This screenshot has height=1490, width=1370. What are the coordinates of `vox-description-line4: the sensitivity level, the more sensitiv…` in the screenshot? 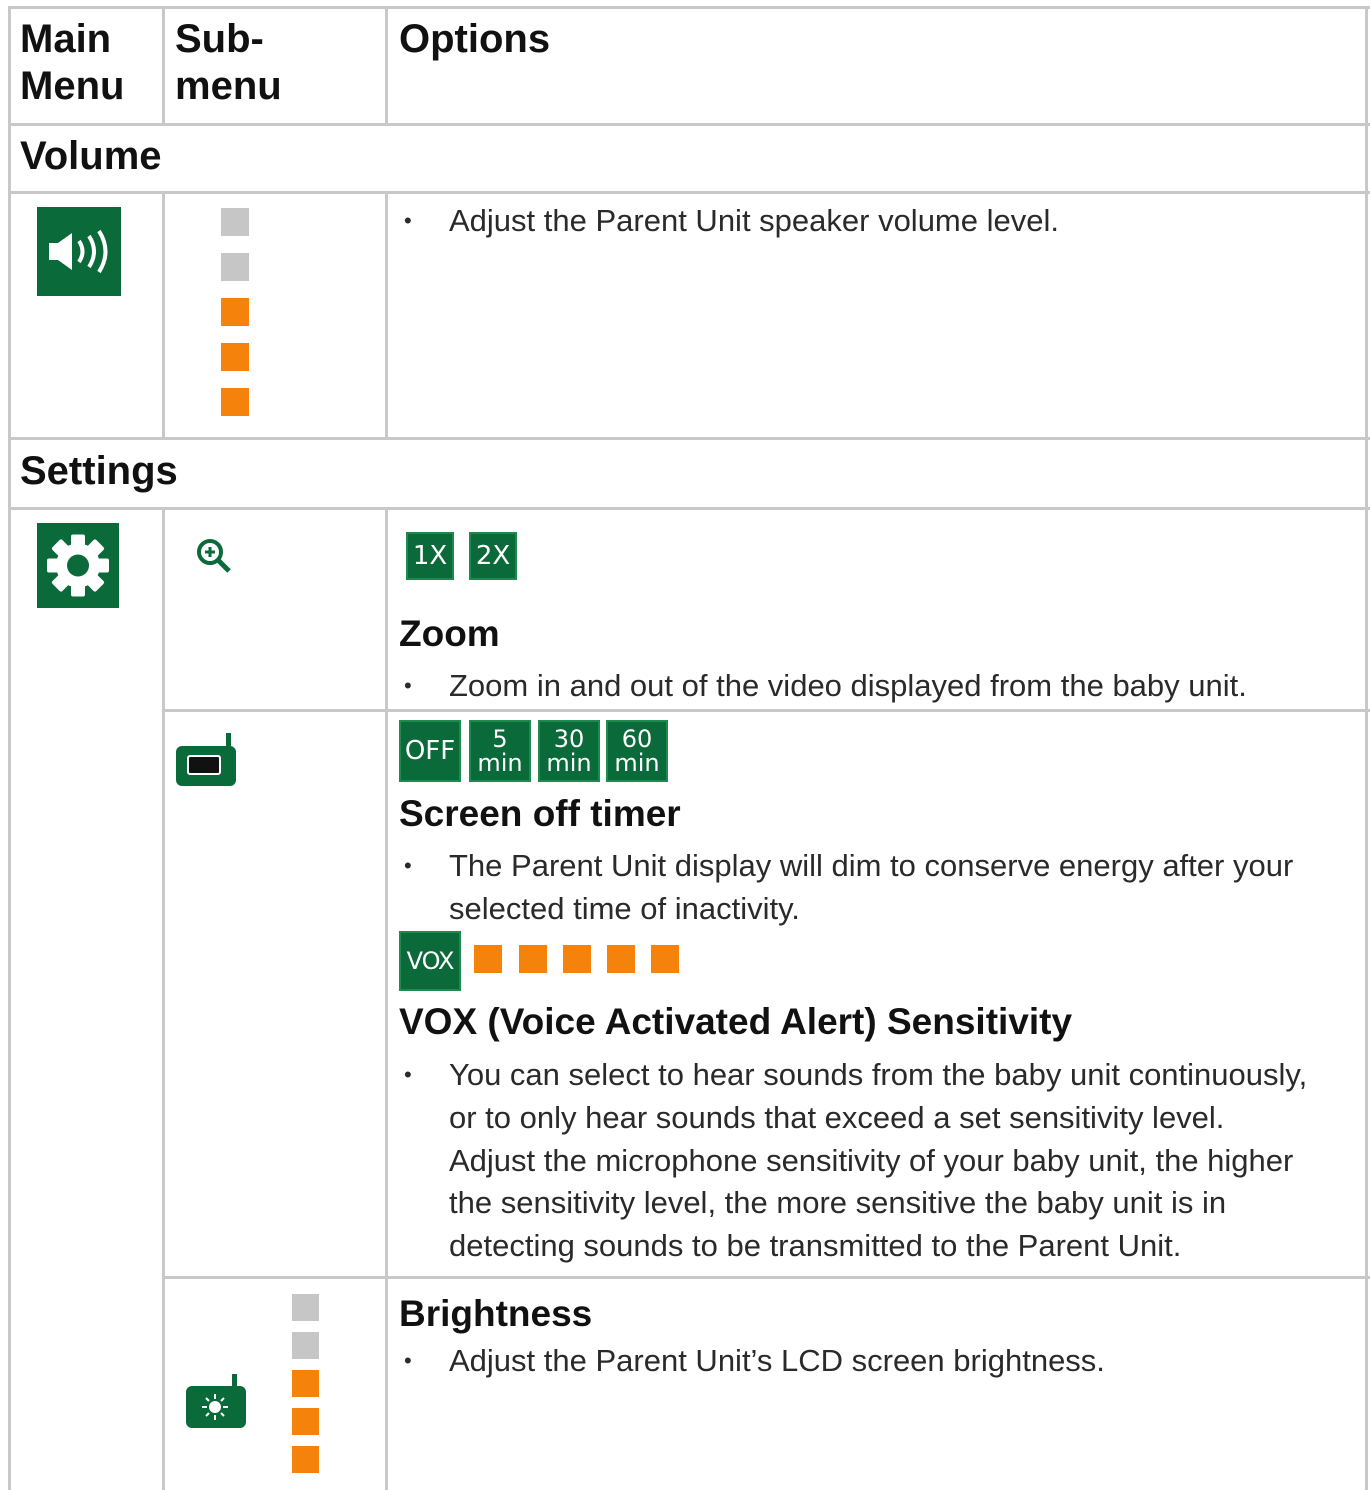 It's located at (838, 1202).